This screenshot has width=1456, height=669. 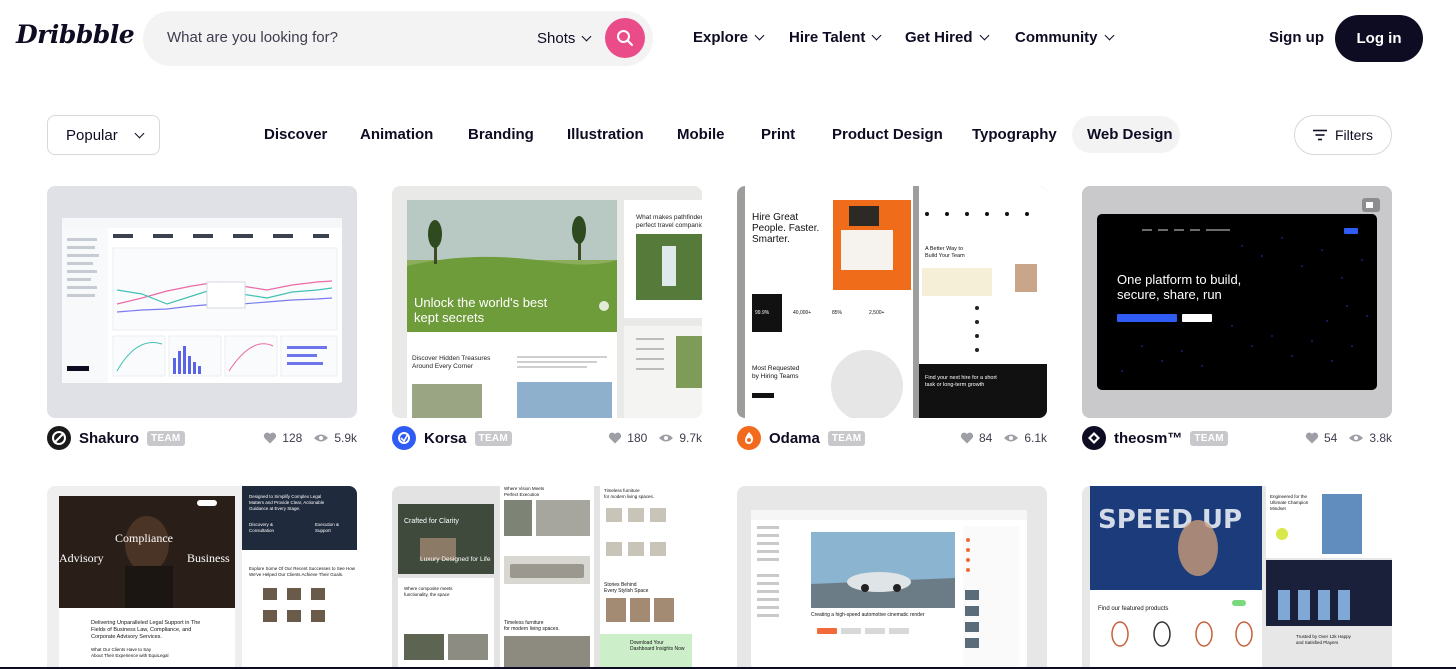 I want to click on shot-thumbnail: One platform to build, secure, share, run, so click(x=1237, y=302).